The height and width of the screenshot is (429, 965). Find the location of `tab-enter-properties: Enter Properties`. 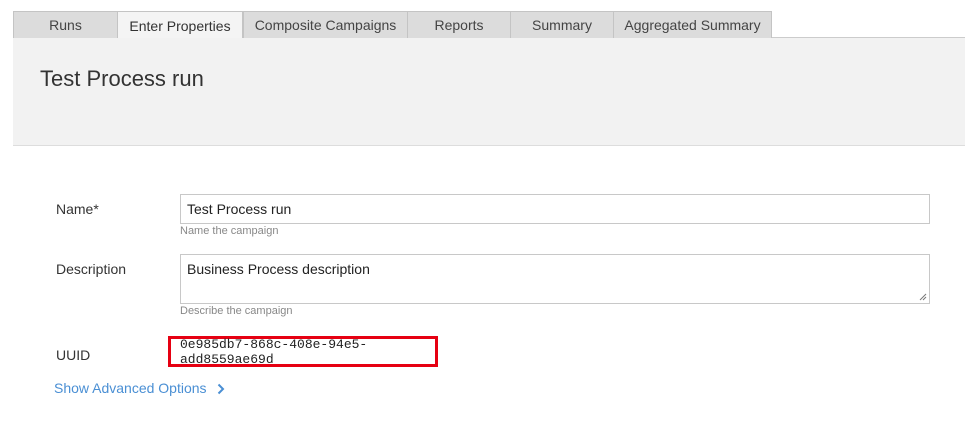

tab-enter-properties: Enter Properties is located at coordinates (180, 25).